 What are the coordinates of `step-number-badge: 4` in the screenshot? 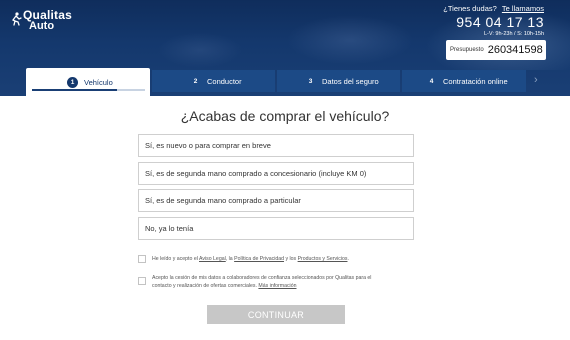 It's located at (431, 81).